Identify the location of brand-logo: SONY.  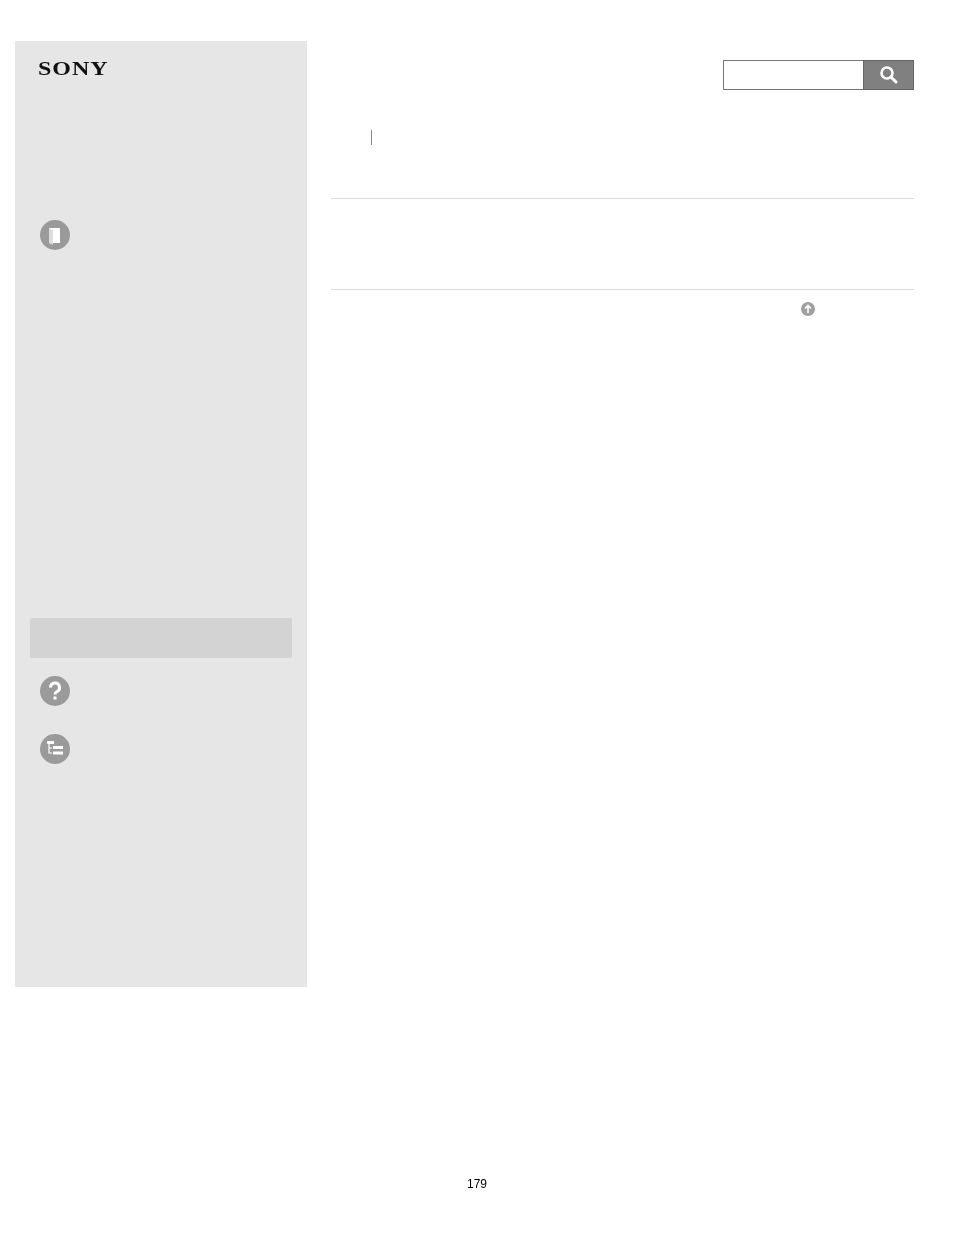
(73, 69).